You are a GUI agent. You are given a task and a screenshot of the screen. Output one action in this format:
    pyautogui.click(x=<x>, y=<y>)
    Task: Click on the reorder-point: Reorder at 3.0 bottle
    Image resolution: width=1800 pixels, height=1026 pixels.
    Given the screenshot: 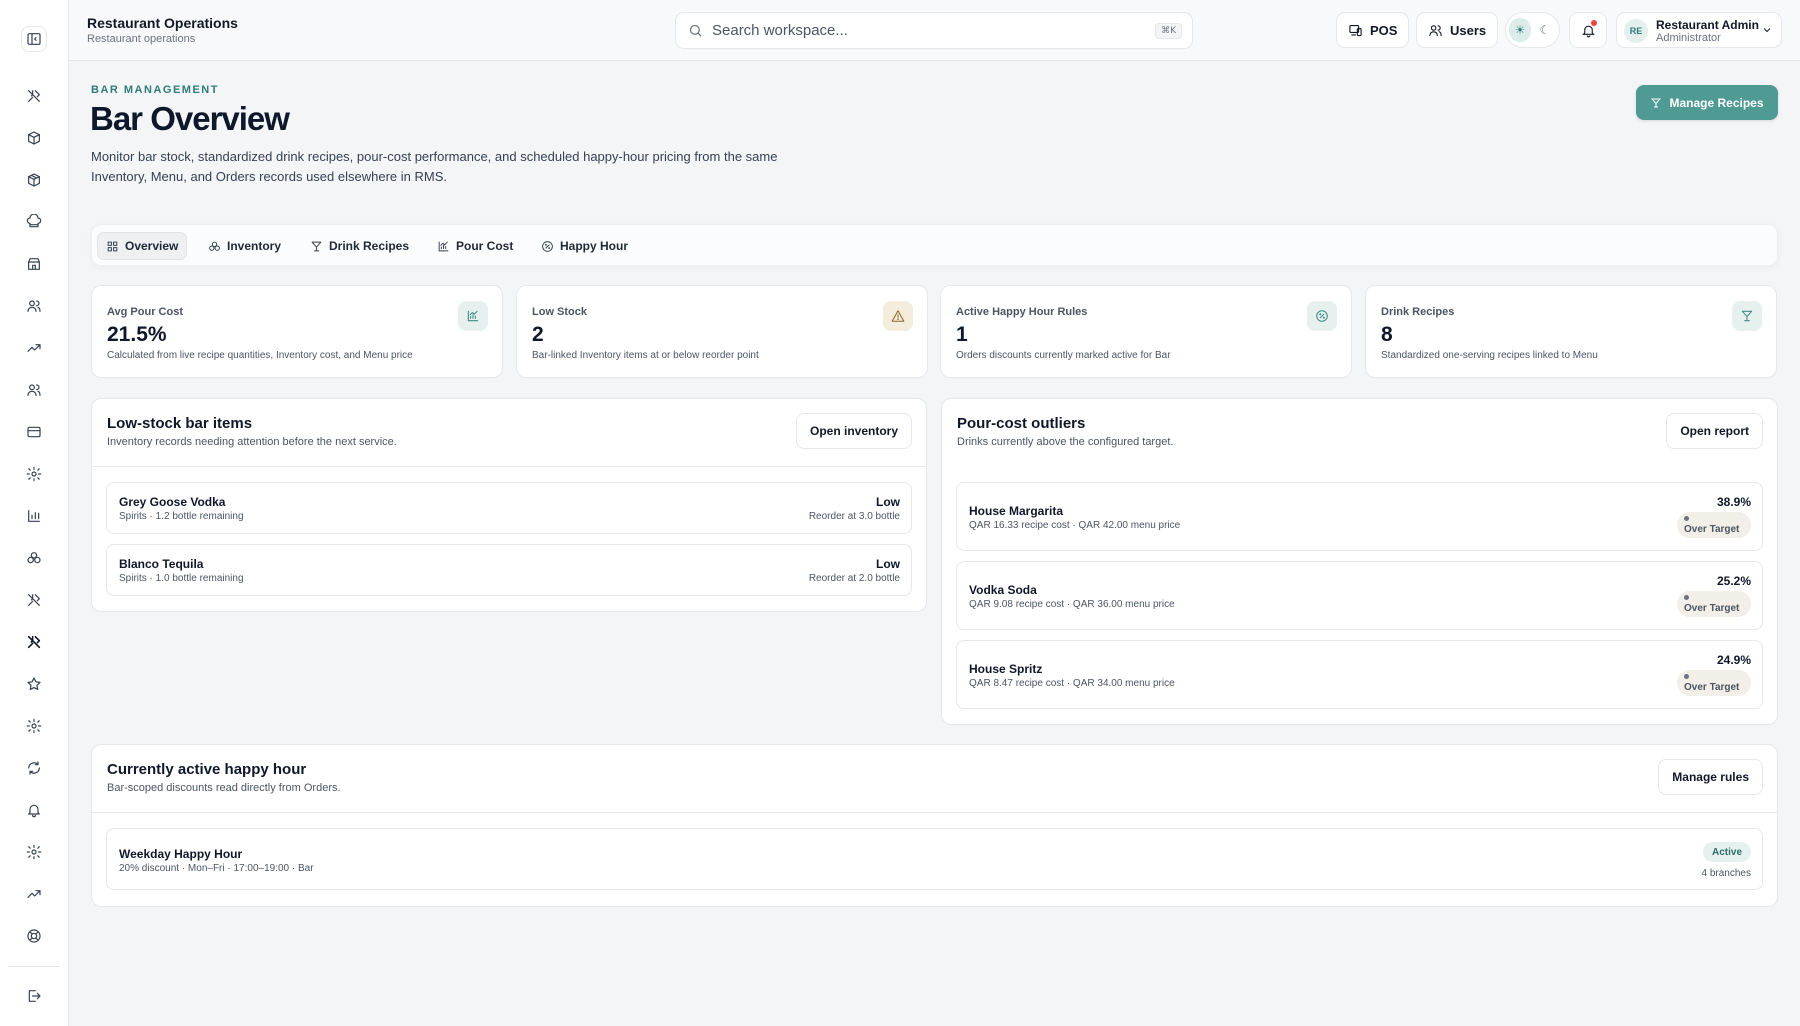 What is the action you would take?
    pyautogui.click(x=854, y=516)
    